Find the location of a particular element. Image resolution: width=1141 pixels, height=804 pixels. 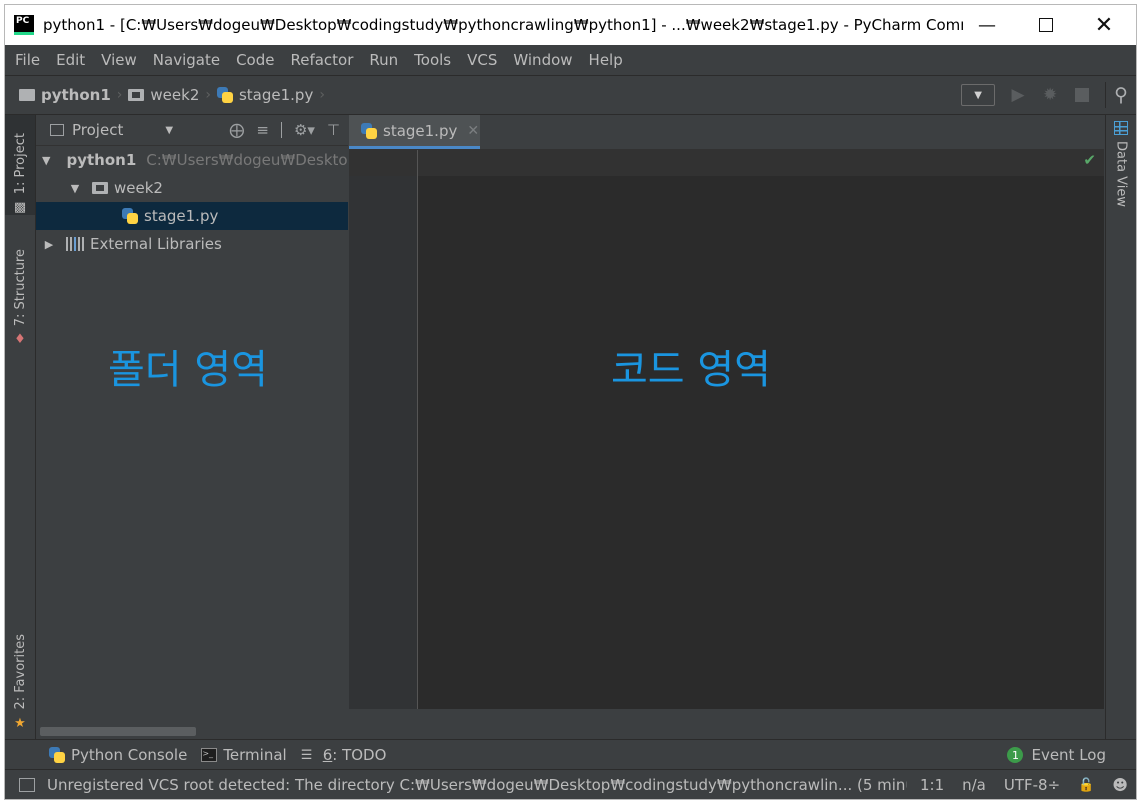

scrollbar-thumb is located at coordinates (118, 731).